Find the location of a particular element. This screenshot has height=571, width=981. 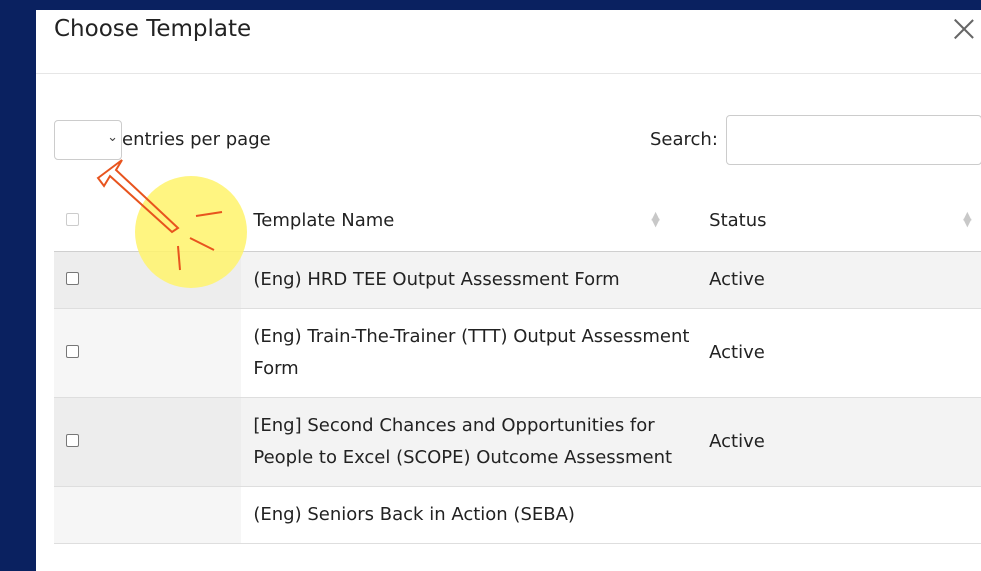

status-cell is located at coordinates (839, 515).